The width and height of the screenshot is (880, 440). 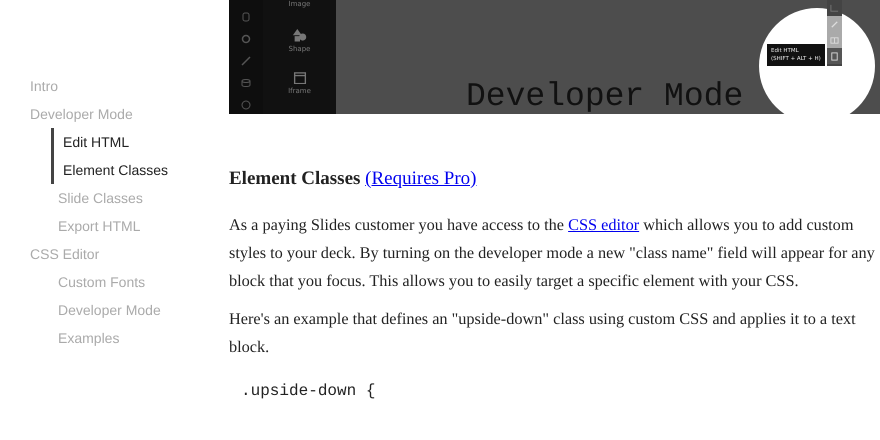 I want to click on window-icon, so click(x=299, y=78).